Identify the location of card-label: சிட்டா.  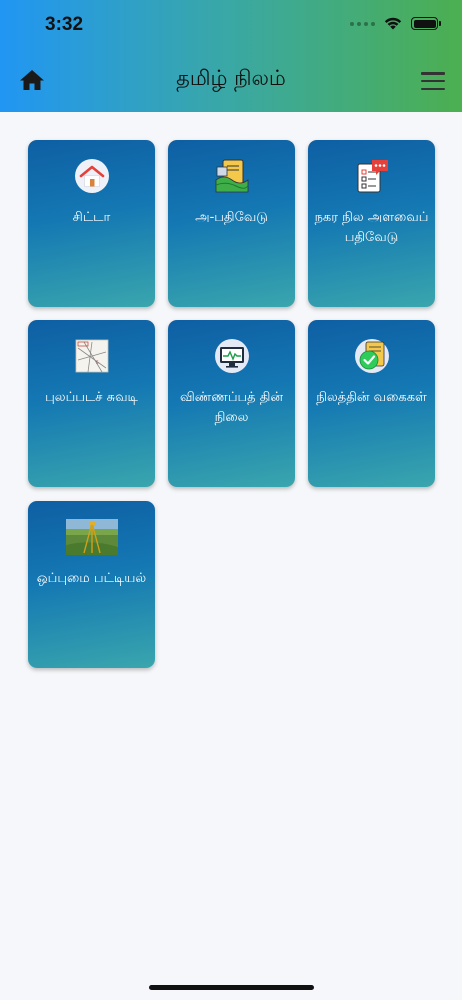
(91, 217).